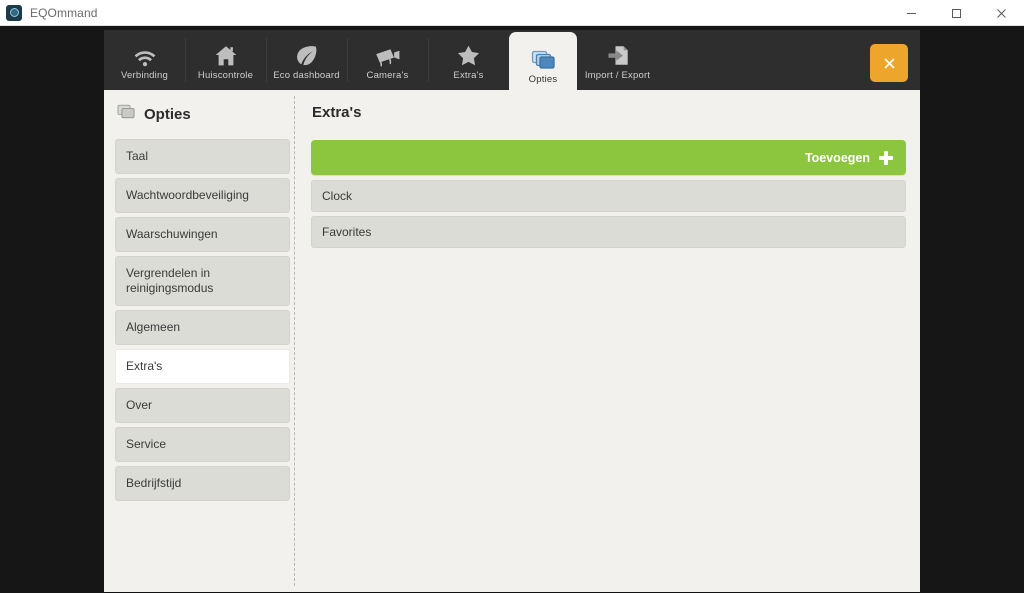  I want to click on sidebar-item-label: Service, so click(146, 444).